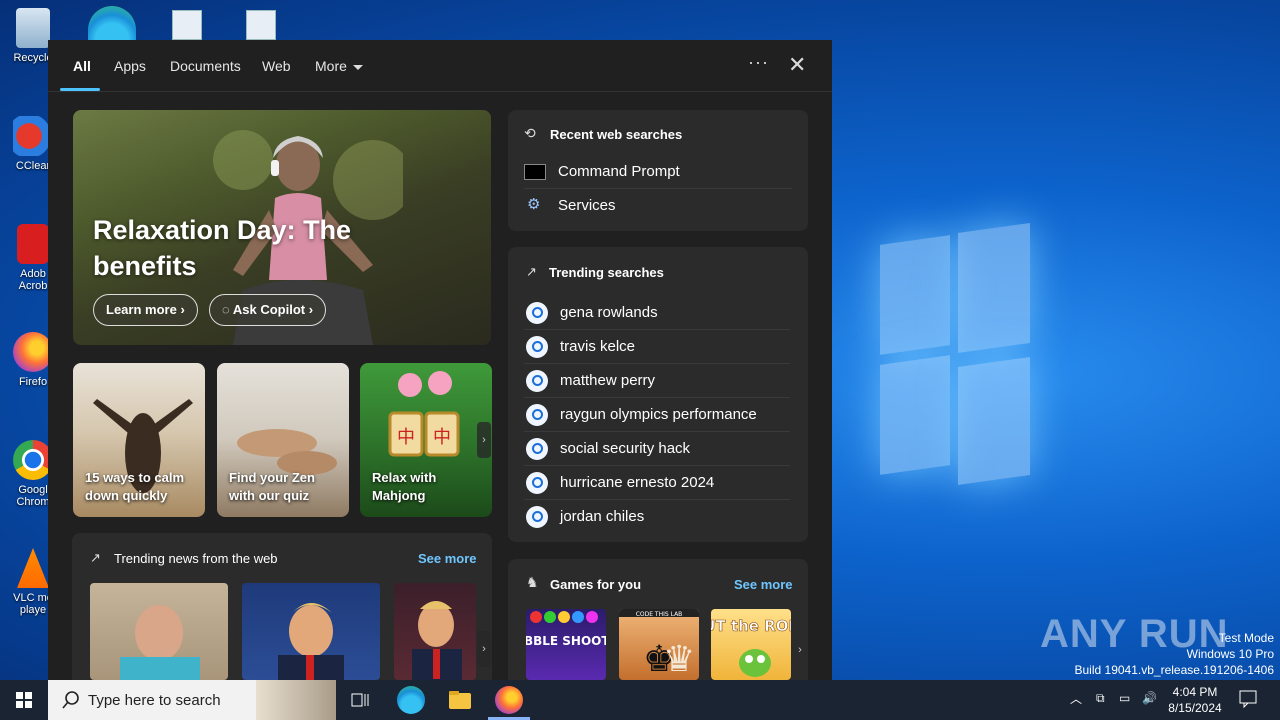 Image resolution: width=1280 pixels, height=720 pixels. Describe the element at coordinates (222, 248) in the screenshot. I see `hero-title: Relaxation Day: The benefits` at that location.